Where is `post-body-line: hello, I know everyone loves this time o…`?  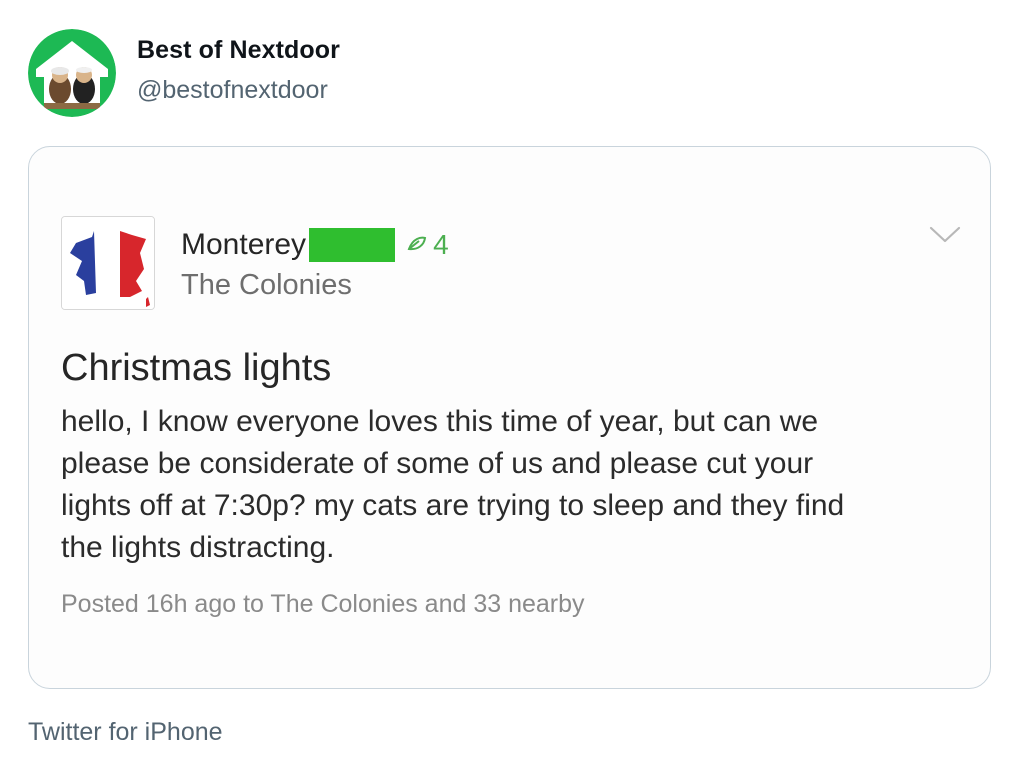 post-body-line: hello, I know everyone loves this time o… is located at coordinates (440, 421).